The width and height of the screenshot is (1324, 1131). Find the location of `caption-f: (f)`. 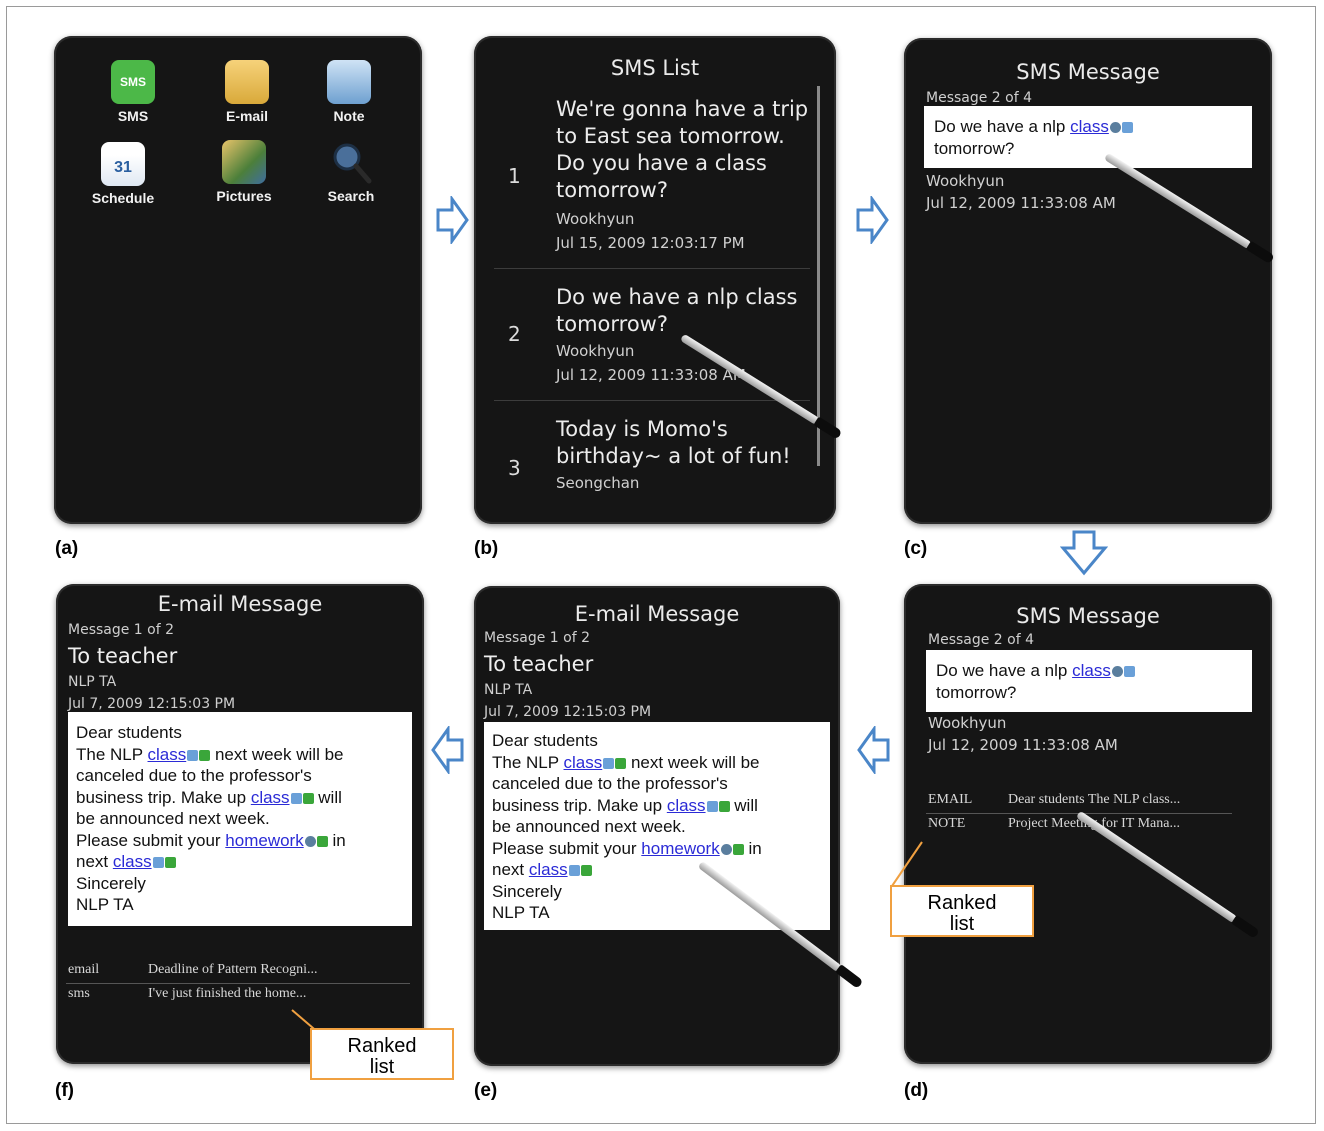

caption-f: (f) is located at coordinates (64, 1090).